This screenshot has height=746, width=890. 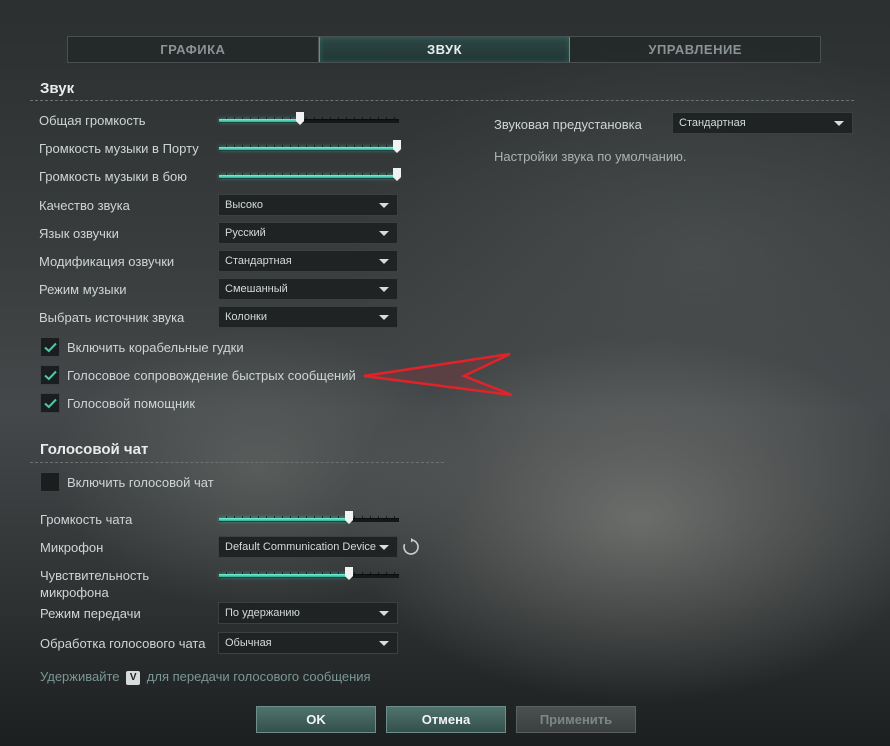 I want to click on settings-tabs: ГРАФИКА ЗВУК УПРАВЛЕНИЕ, so click(x=444, y=49).